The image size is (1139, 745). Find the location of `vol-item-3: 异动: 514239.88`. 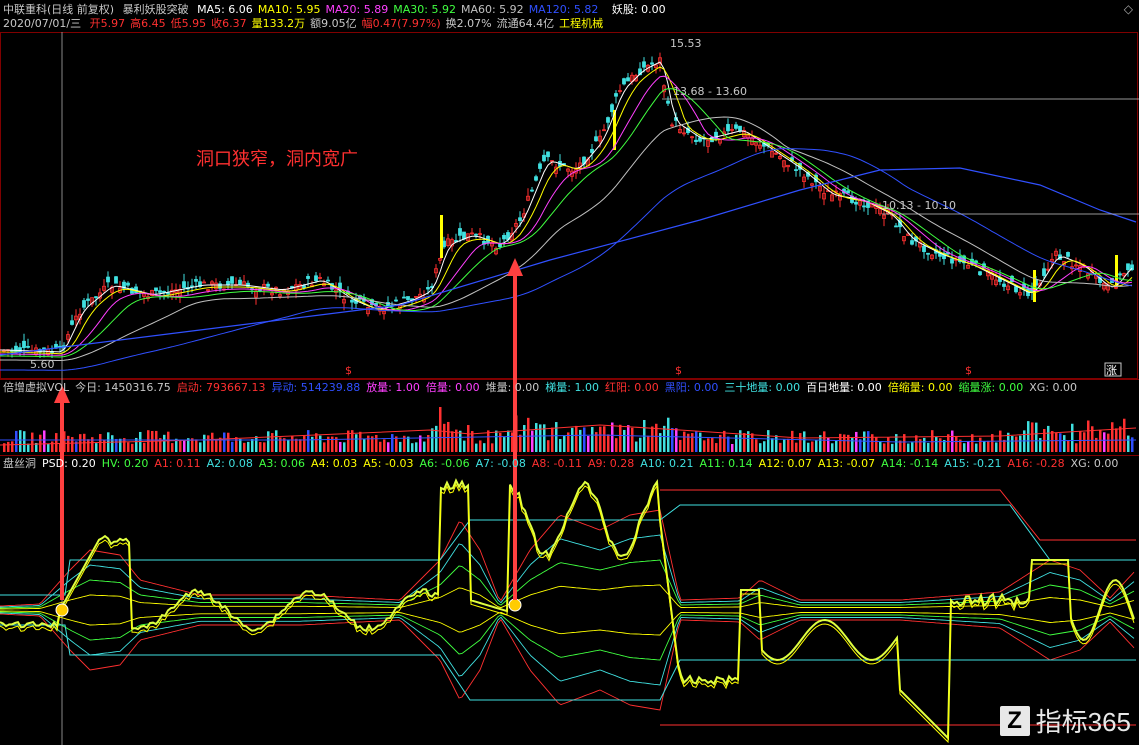

vol-item-3: 异动: 514239.88 is located at coordinates (316, 387).